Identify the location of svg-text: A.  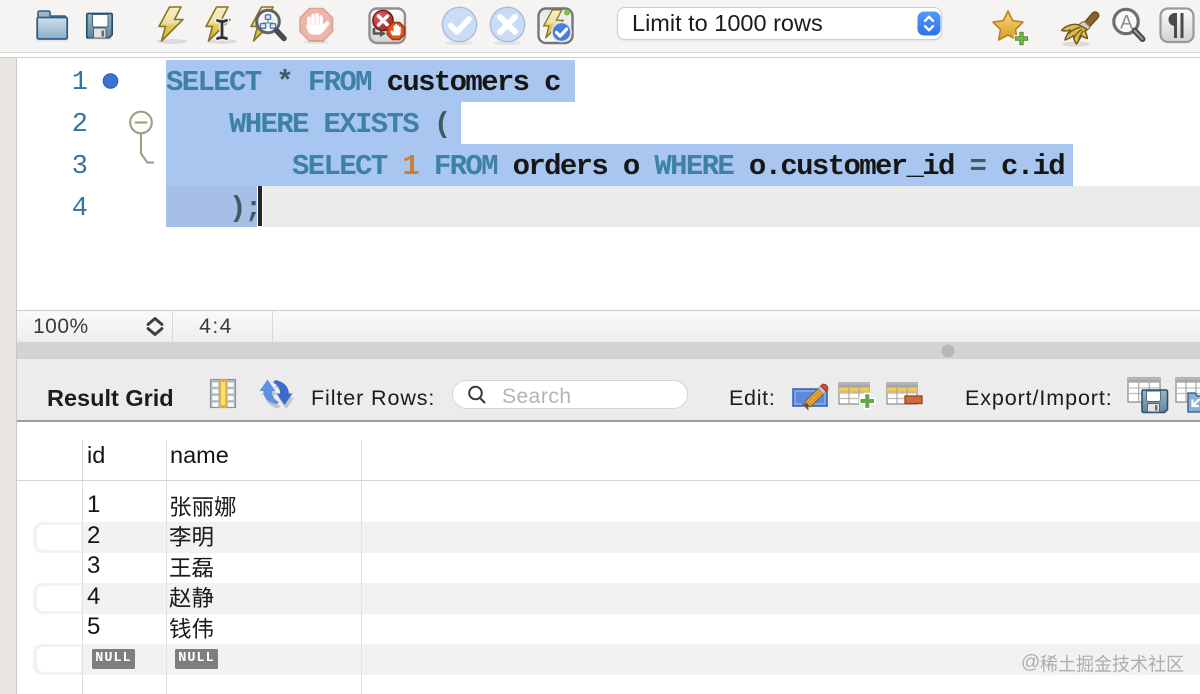
(1126, 23).